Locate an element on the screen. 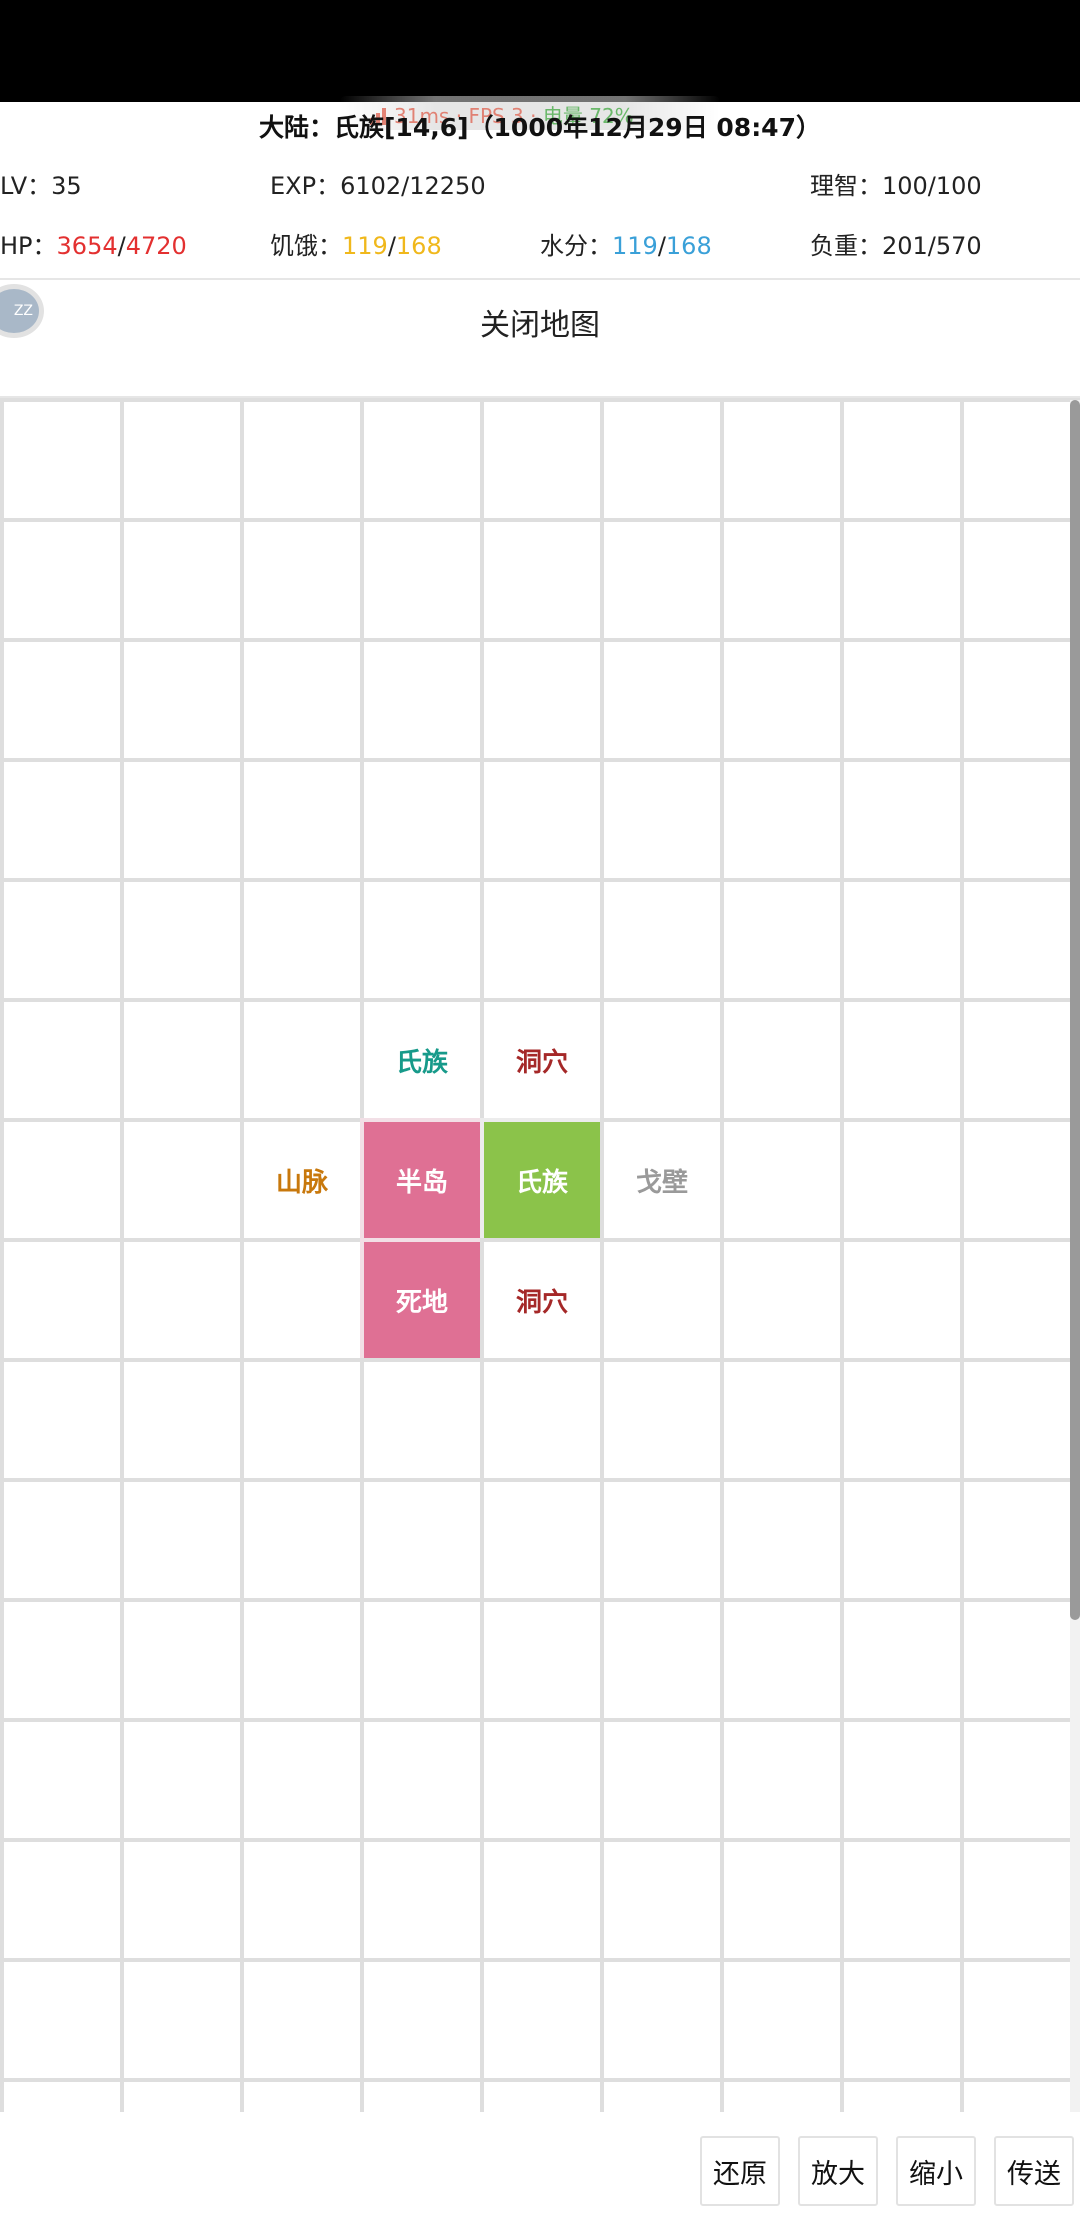  reset-button: 还原 is located at coordinates (740, 2171).